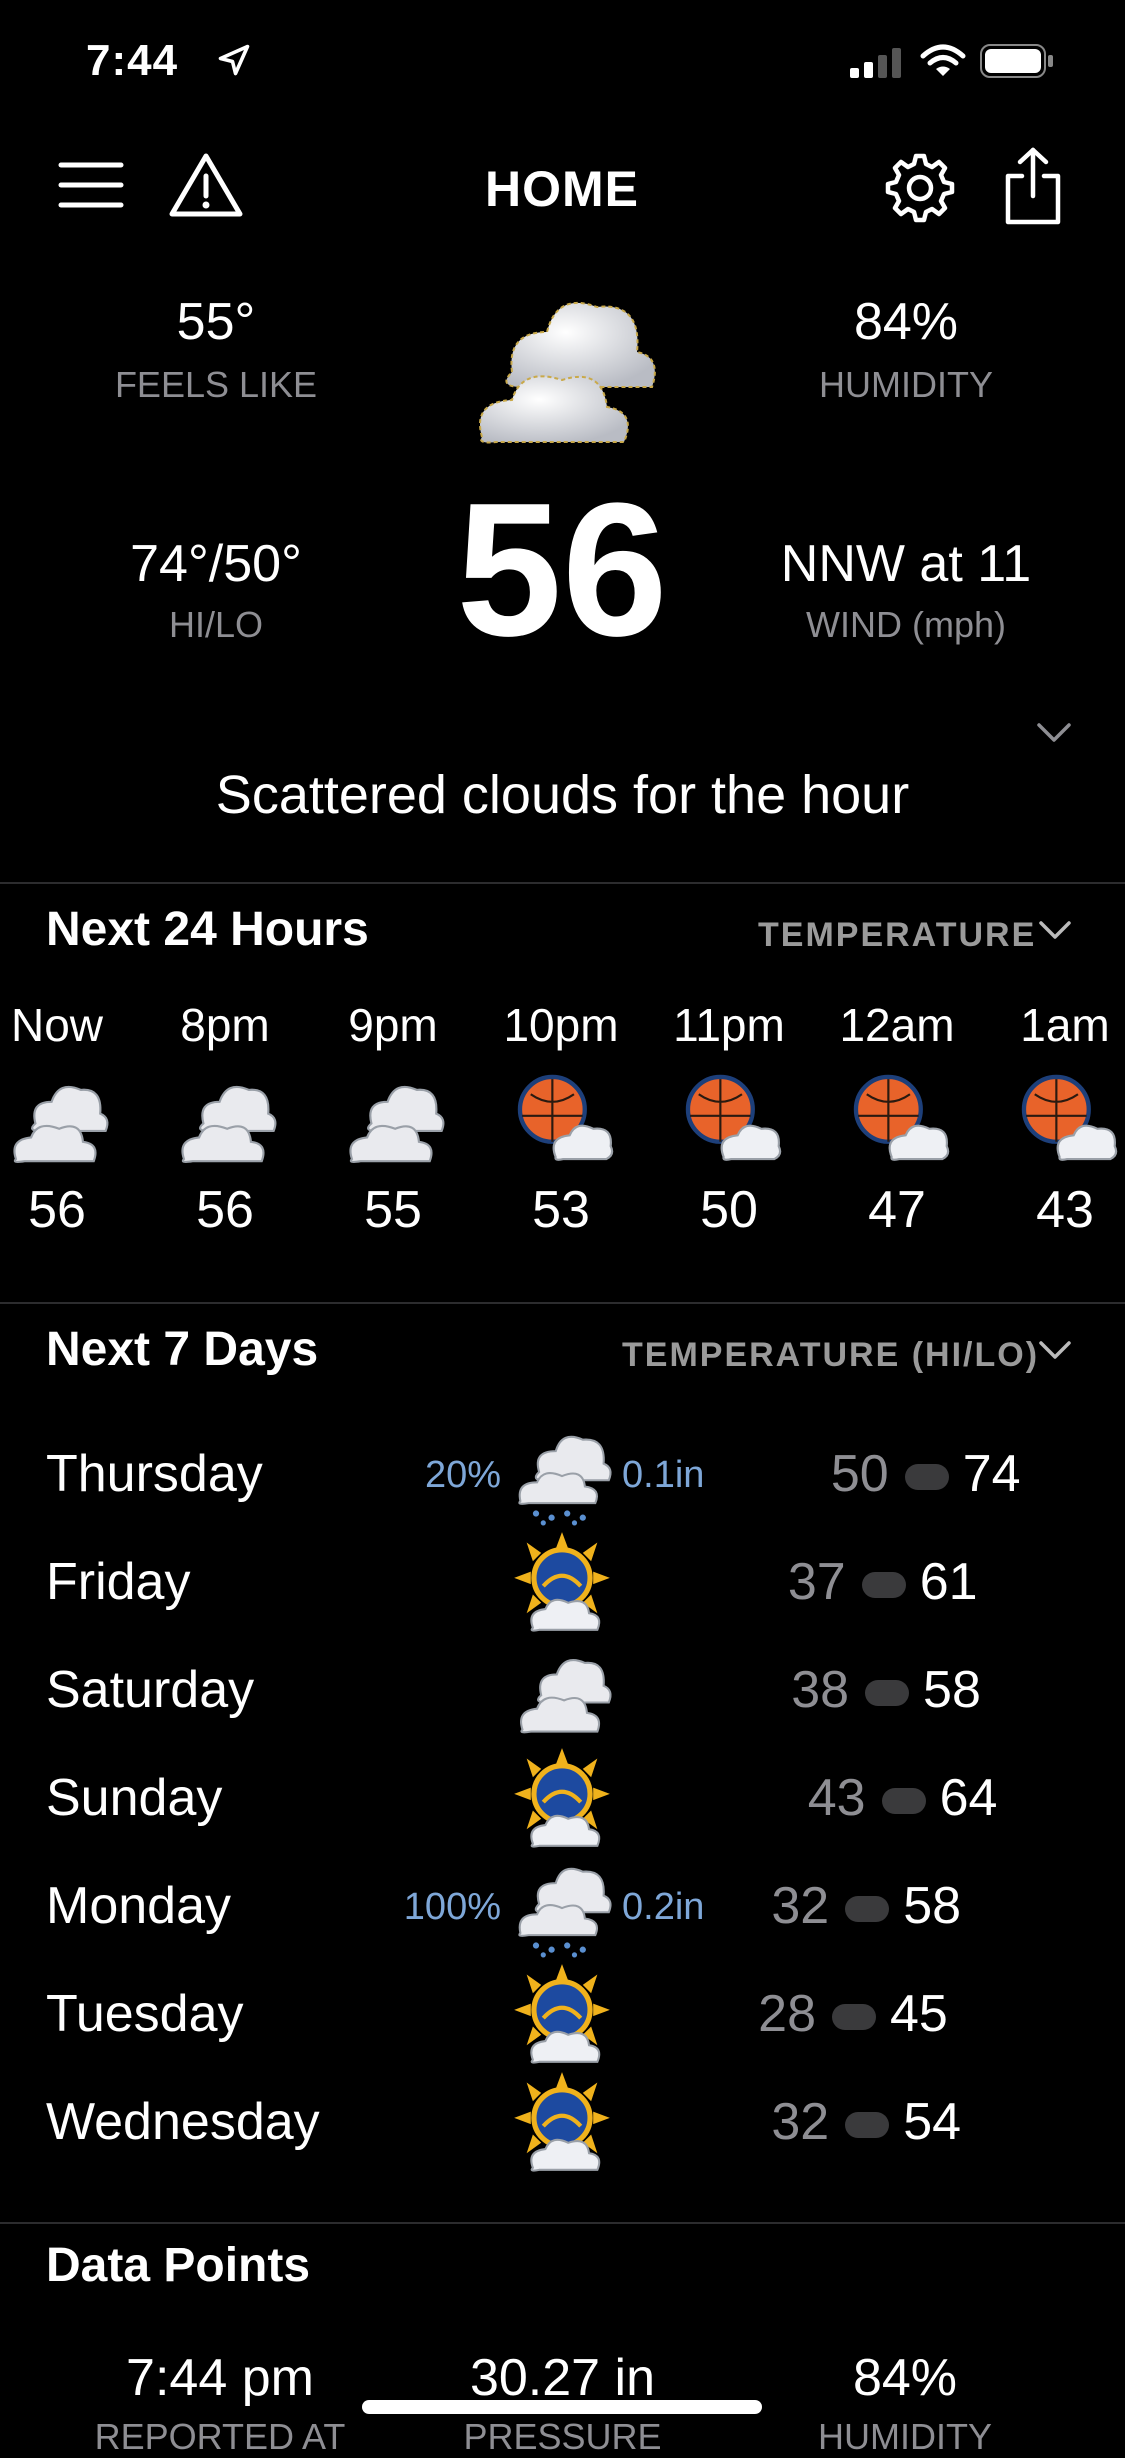 The height and width of the screenshot is (2458, 1125). I want to click on rain-cloud-icon, so click(562, 1474).